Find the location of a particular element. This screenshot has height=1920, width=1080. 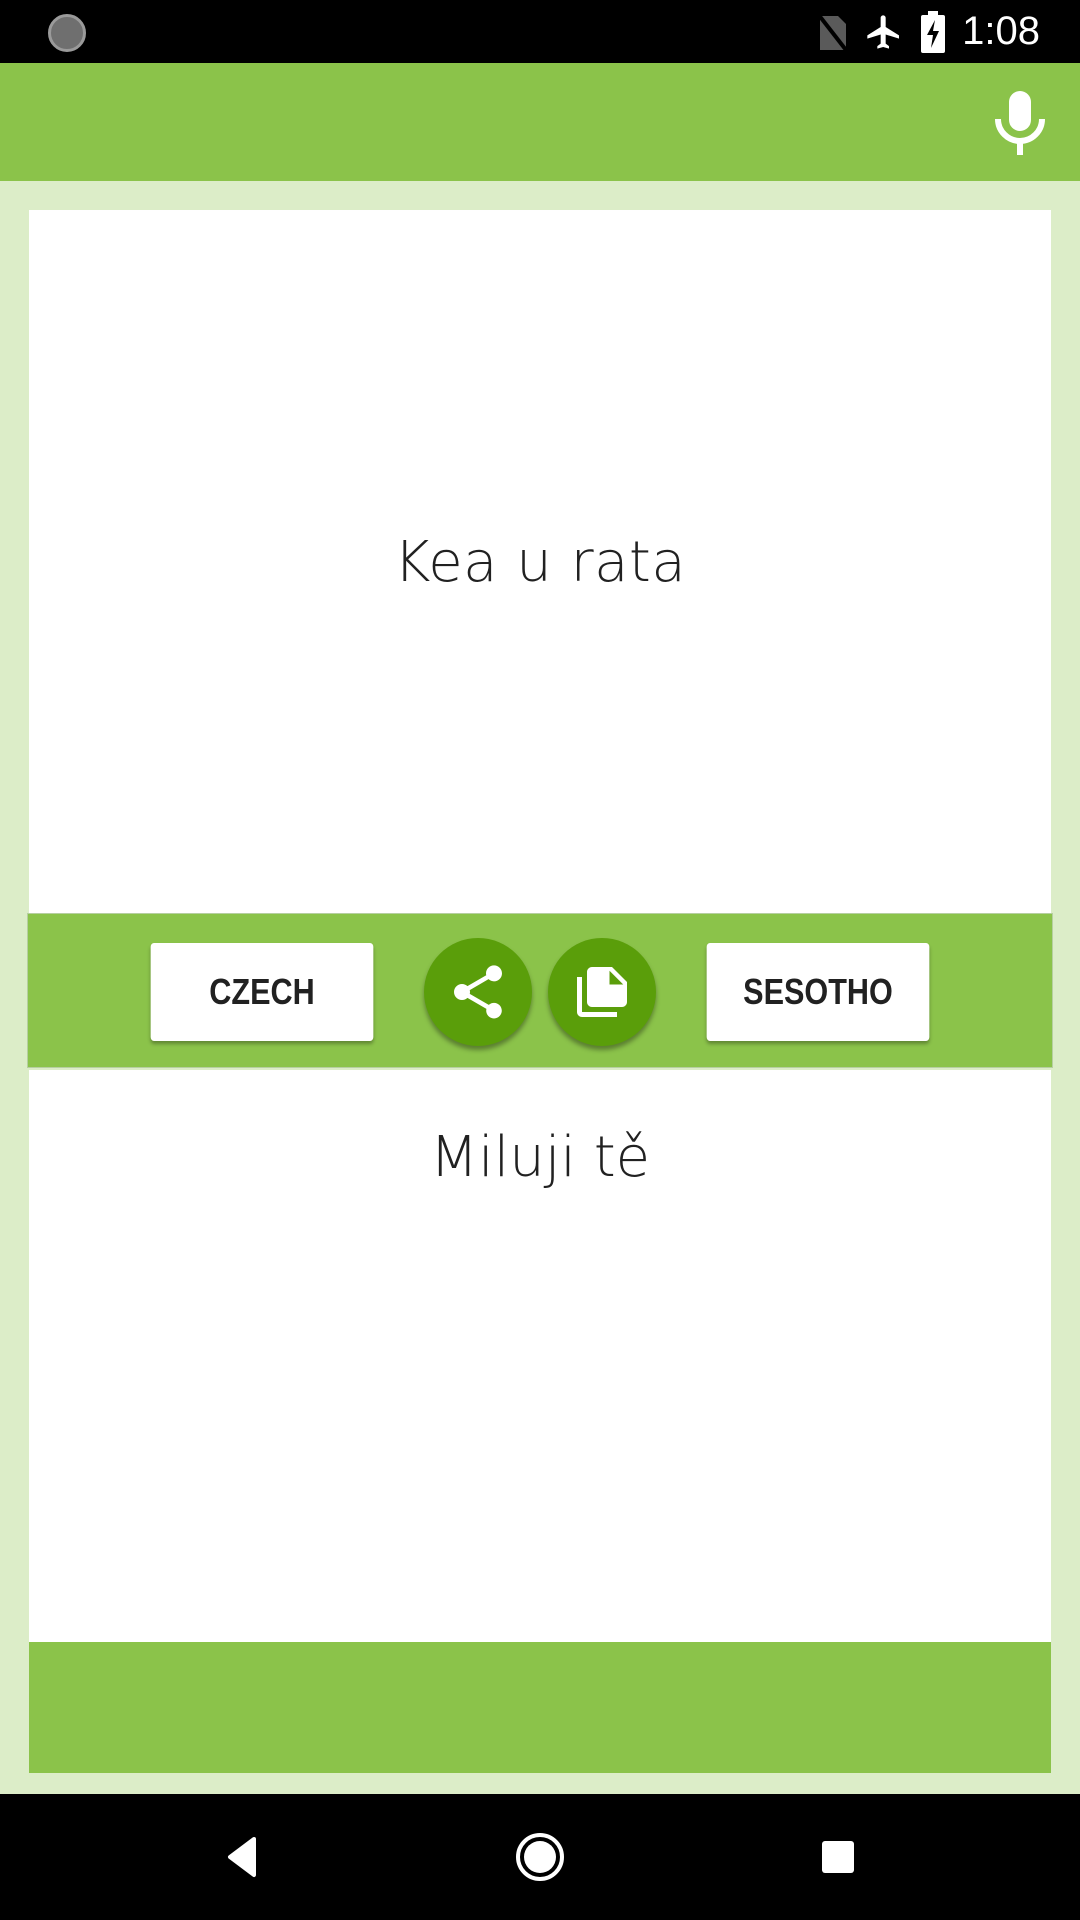

no-sim-icon is located at coordinates (832, 31).